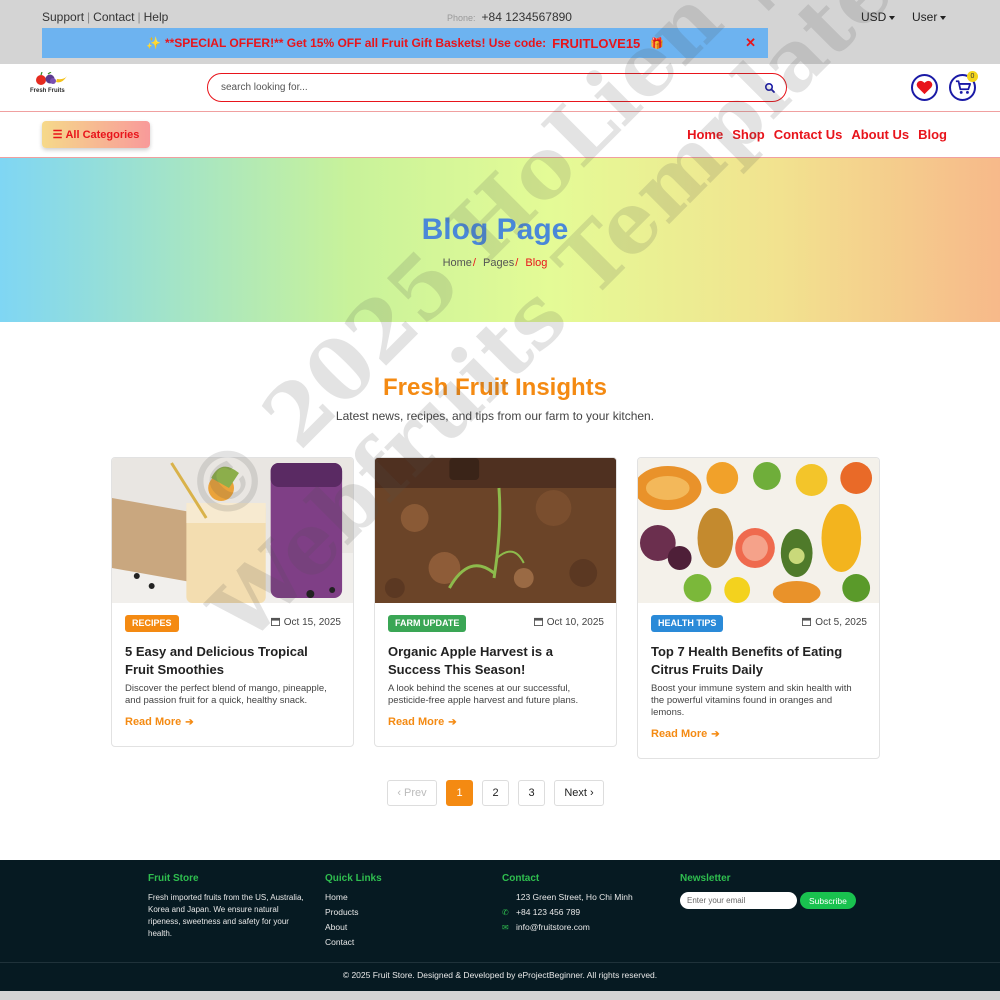  Describe the element at coordinates (924, 87) in the screenshot. I see `wishlist-button` at that location.